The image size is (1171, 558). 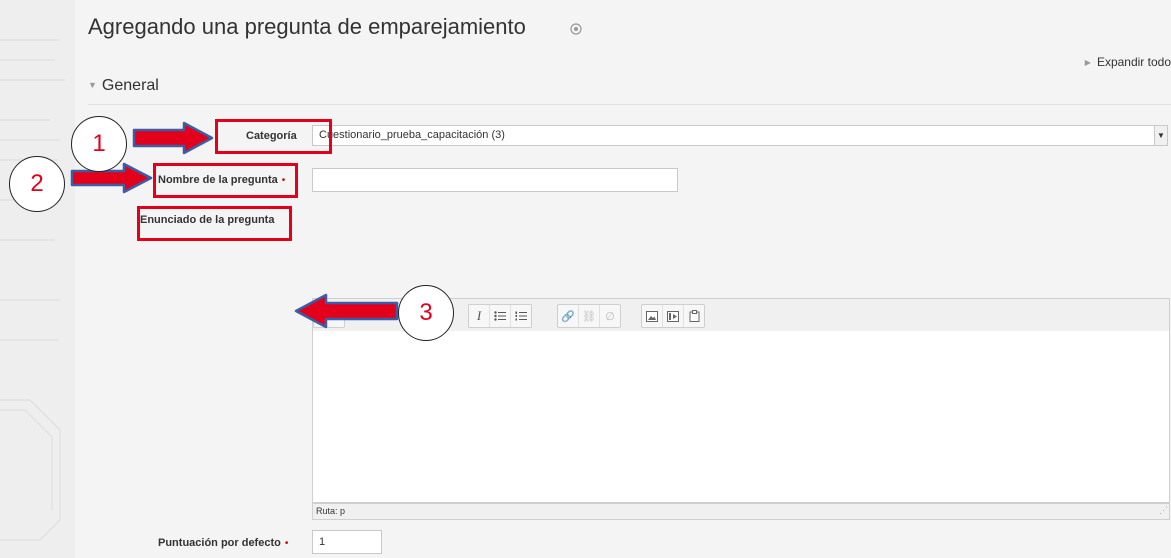 I want to click on page-title: Agregando una pregunta de emparejamiento, so click(x=307, y=26).